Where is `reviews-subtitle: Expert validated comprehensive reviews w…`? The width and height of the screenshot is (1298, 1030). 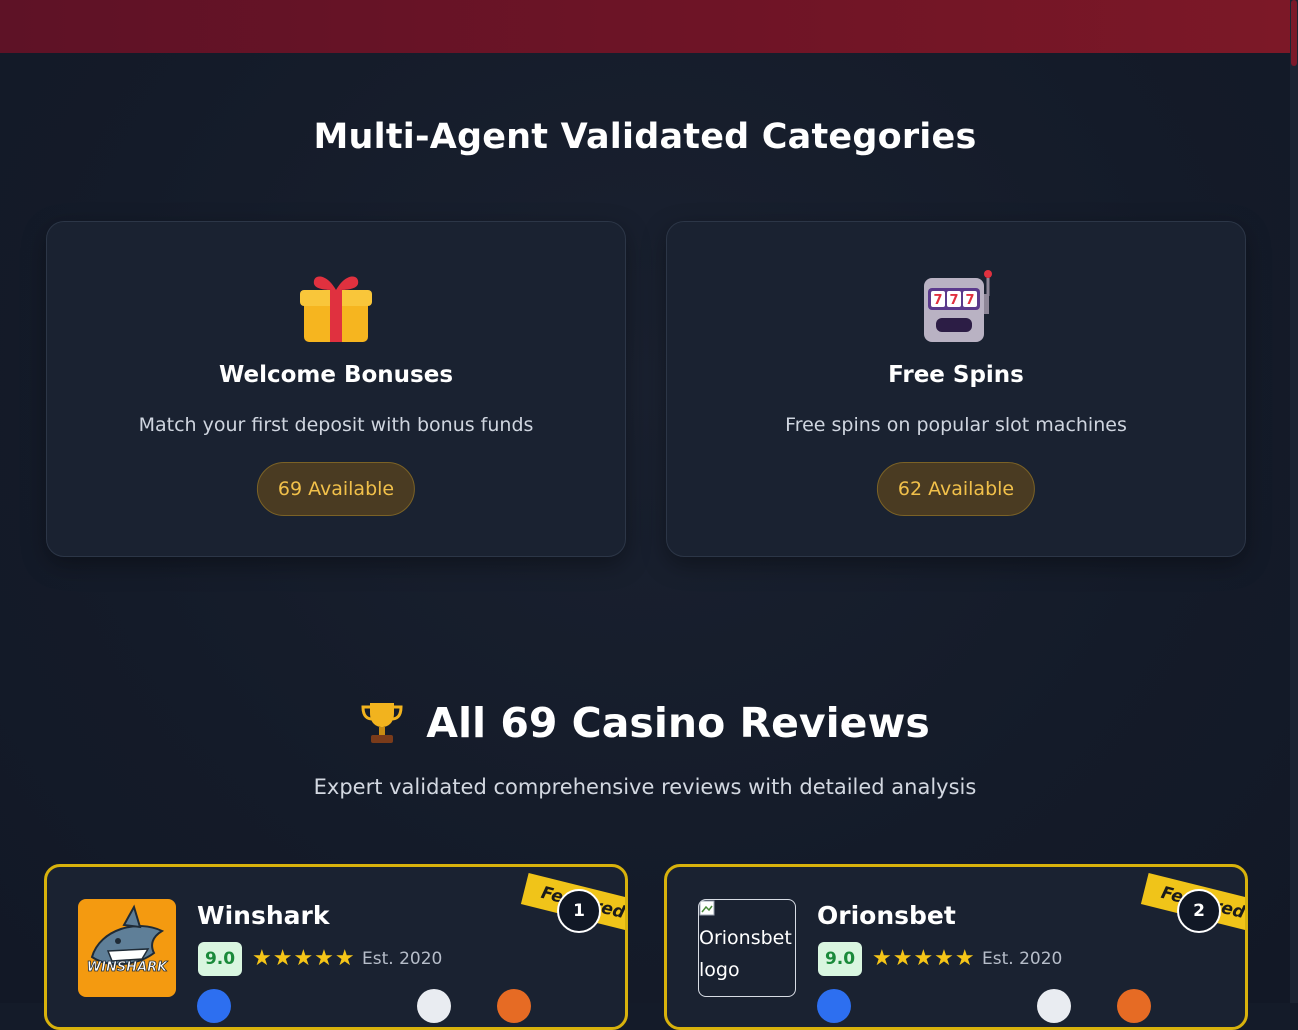
reviews-subtitle: Expert validated comprehensive reviews w… is located at coordinates (645, 787).